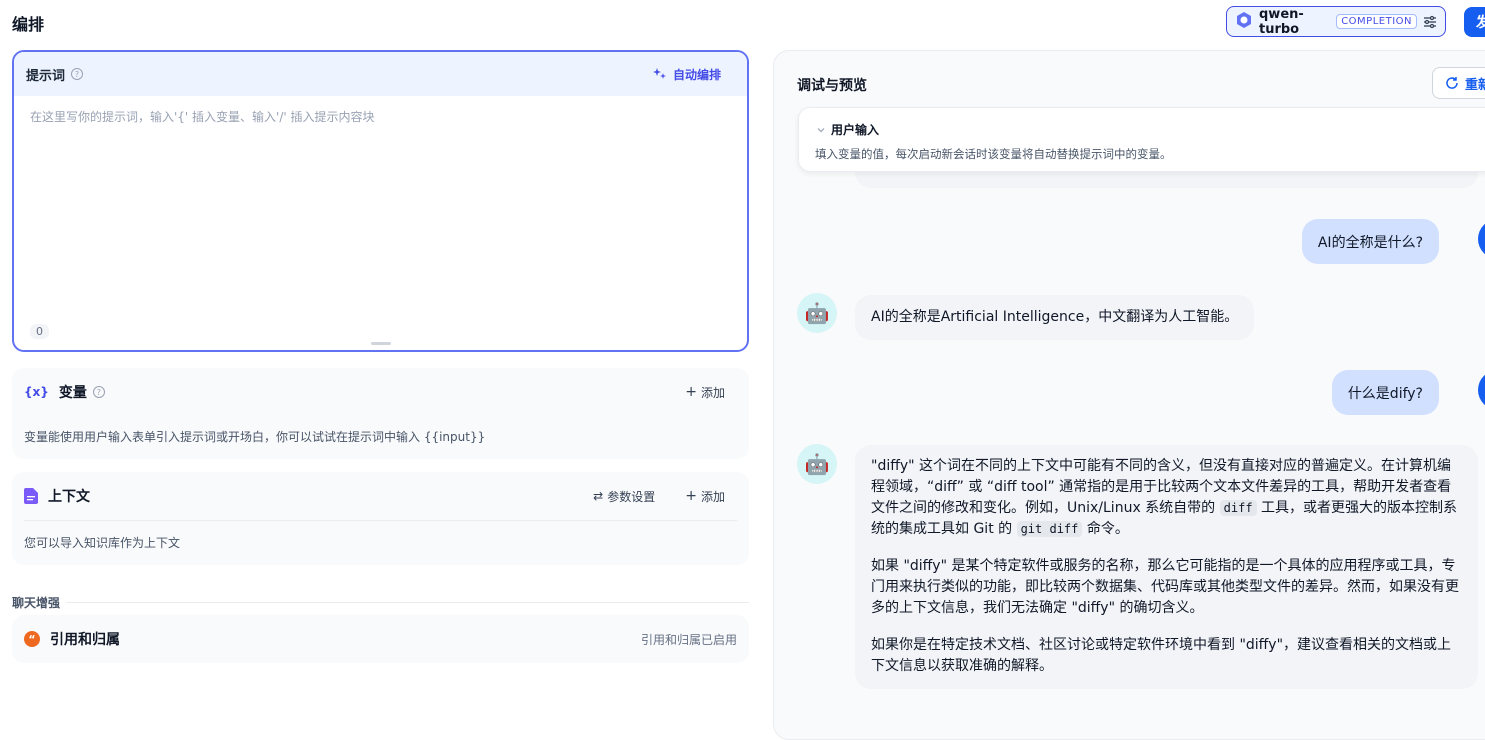 This screenshot has width=1485, height=740. What do you see at coordinates (46, 76) in the screenshot?
I see `prompt-title: 提示词` at bounding box center [46, 76].